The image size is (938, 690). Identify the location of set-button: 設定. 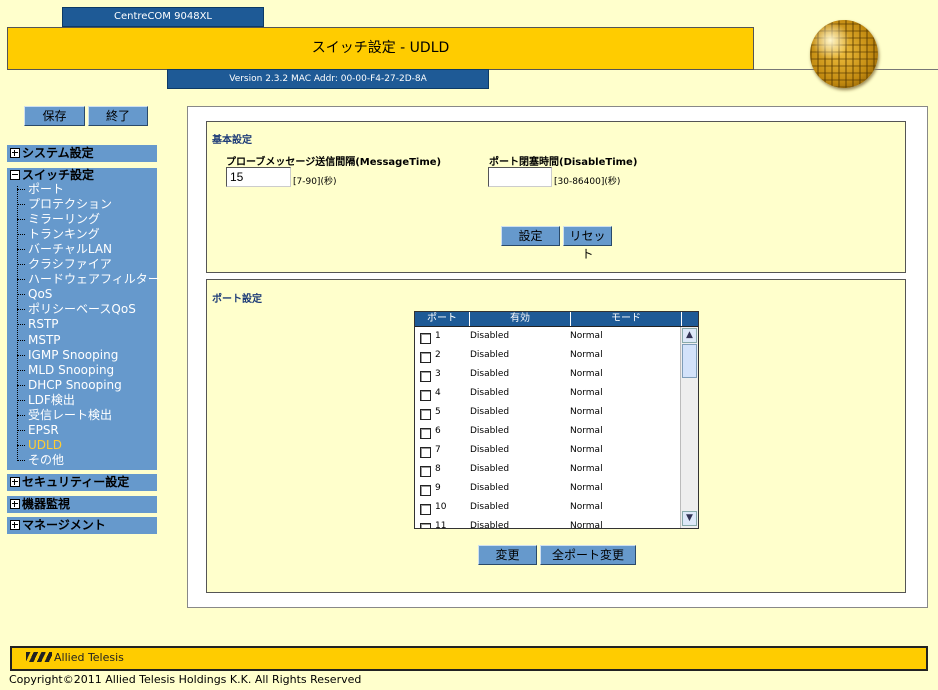
(530, 236).